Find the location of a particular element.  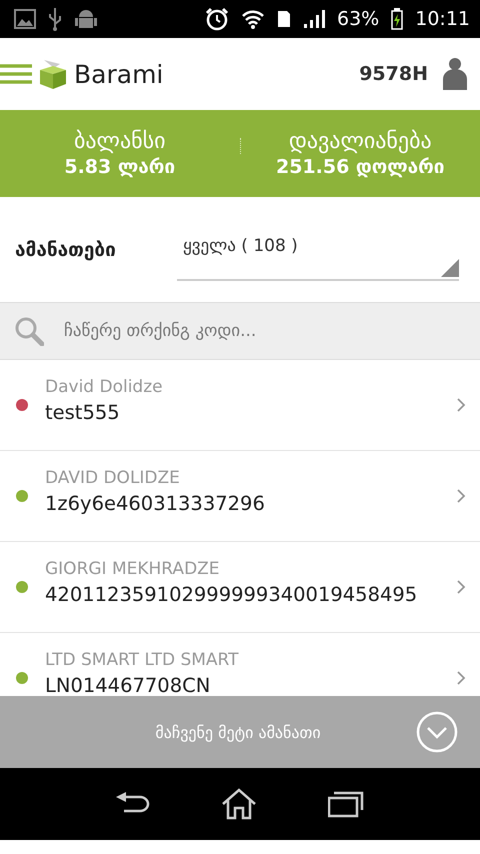

tracking-code: test555 is located at coordinates (83, 412).